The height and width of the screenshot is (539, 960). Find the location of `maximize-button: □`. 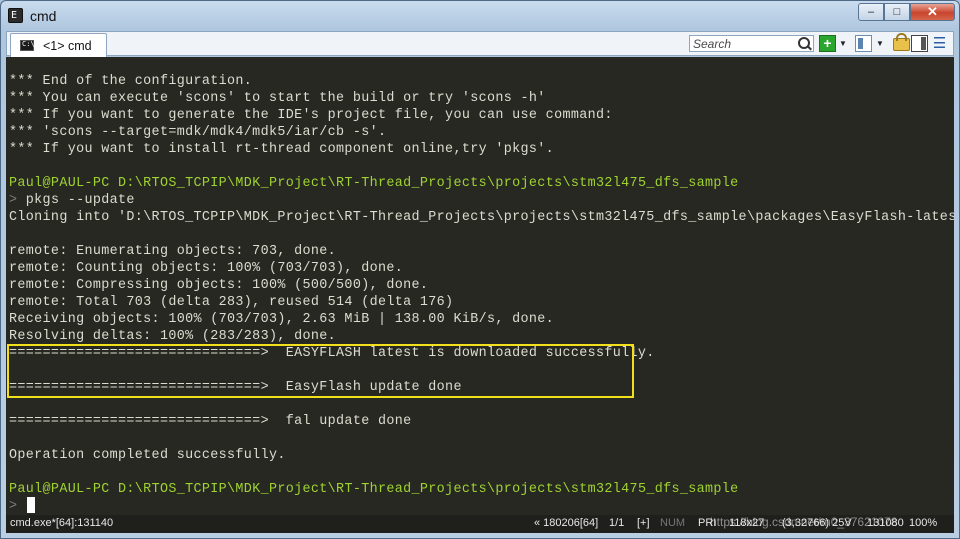

maximize-button: □ is located at coordinates (897, 12).